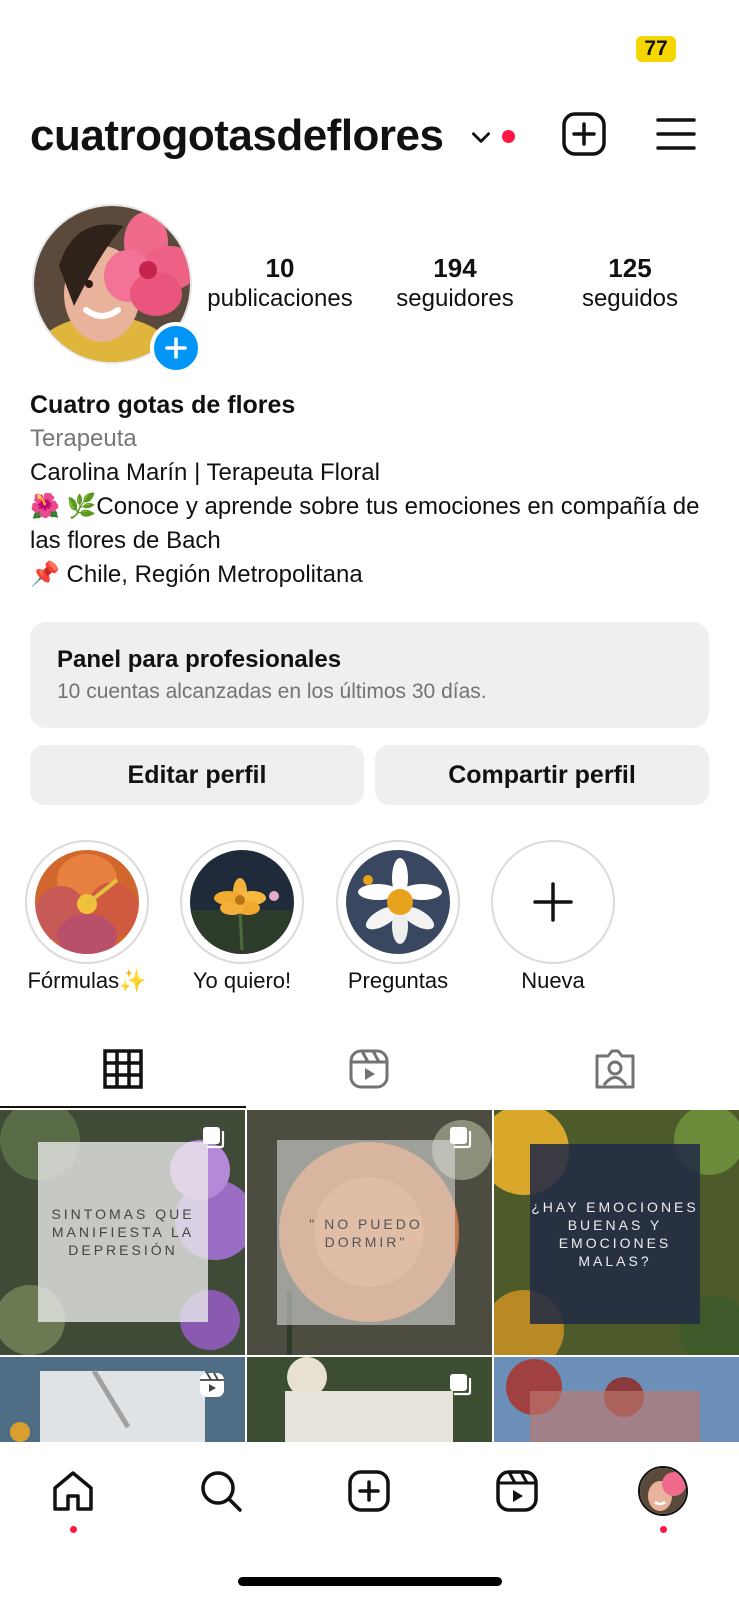 The image size is (739, 1600). What do you see at coordinates (455, 298) in the screenshot?
I see `stat-label: seguidores` at bounding box center [455, 298].